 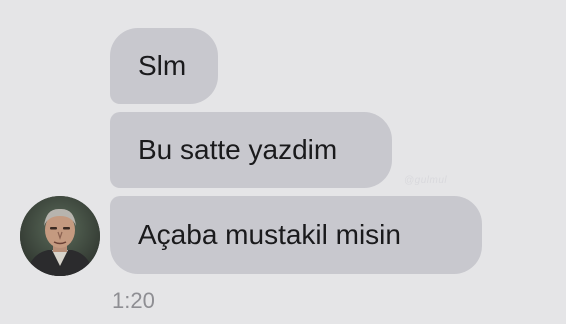 What do you see at coordinates (269, 234) in the screenshot?
I see `message-text: Açaba mustakil misin` at bounding box center [269, 234].